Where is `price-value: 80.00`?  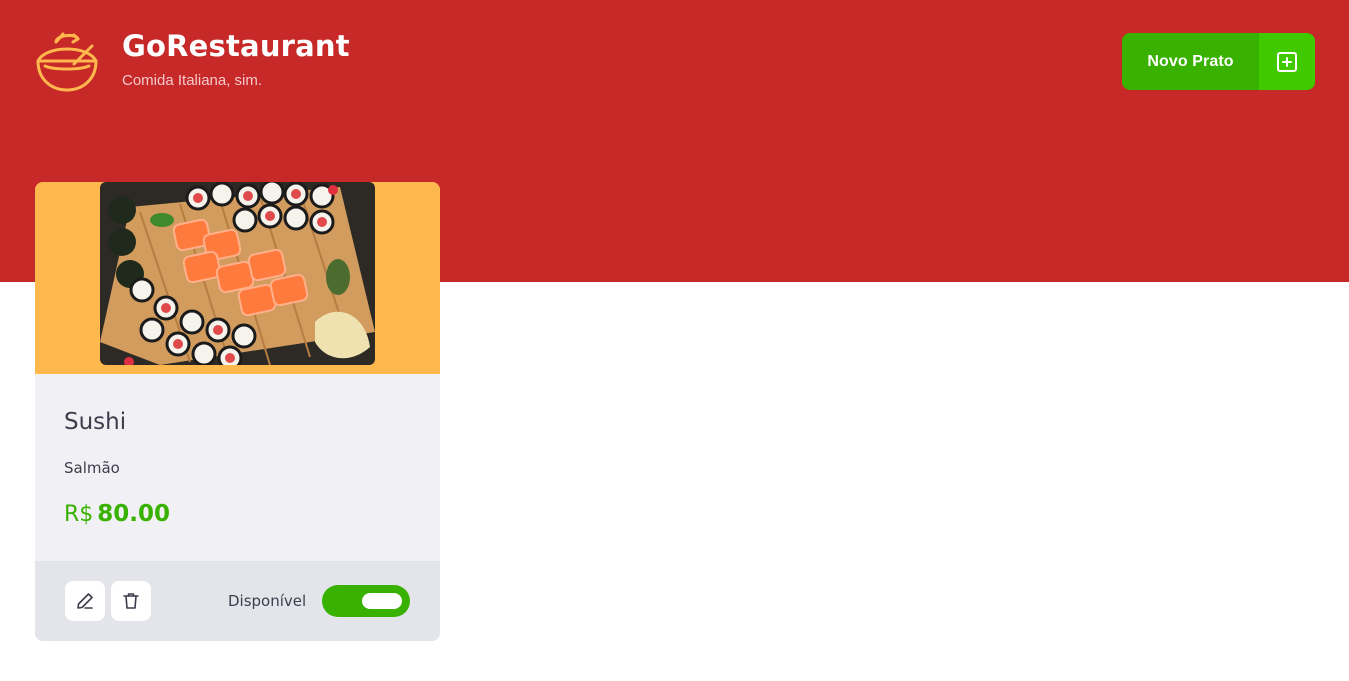
price-value: 80.00 is located at coordinates (134, 514).